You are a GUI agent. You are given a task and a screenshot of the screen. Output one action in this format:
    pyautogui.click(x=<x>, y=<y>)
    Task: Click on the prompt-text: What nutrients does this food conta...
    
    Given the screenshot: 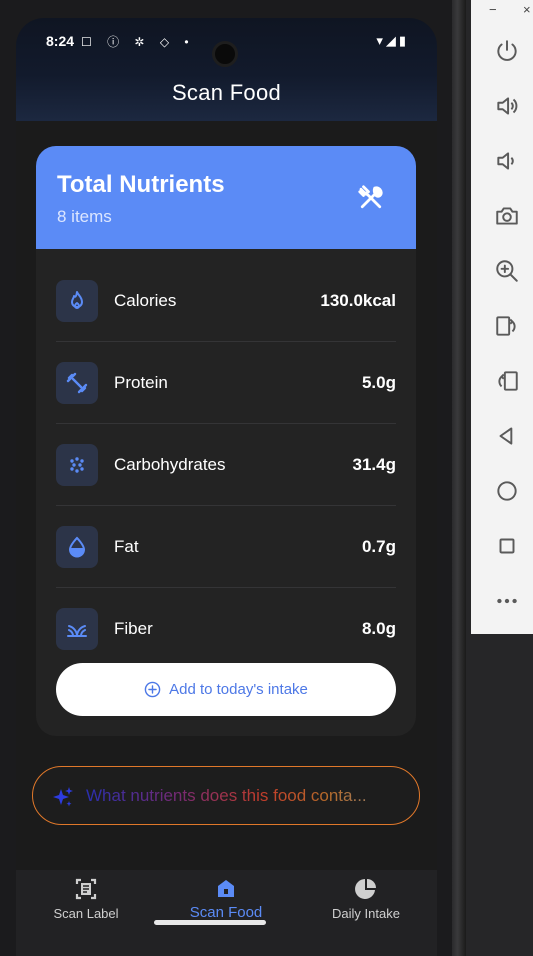 What is the action you would take?
    pyautogui.click(x=247, y=796)
    